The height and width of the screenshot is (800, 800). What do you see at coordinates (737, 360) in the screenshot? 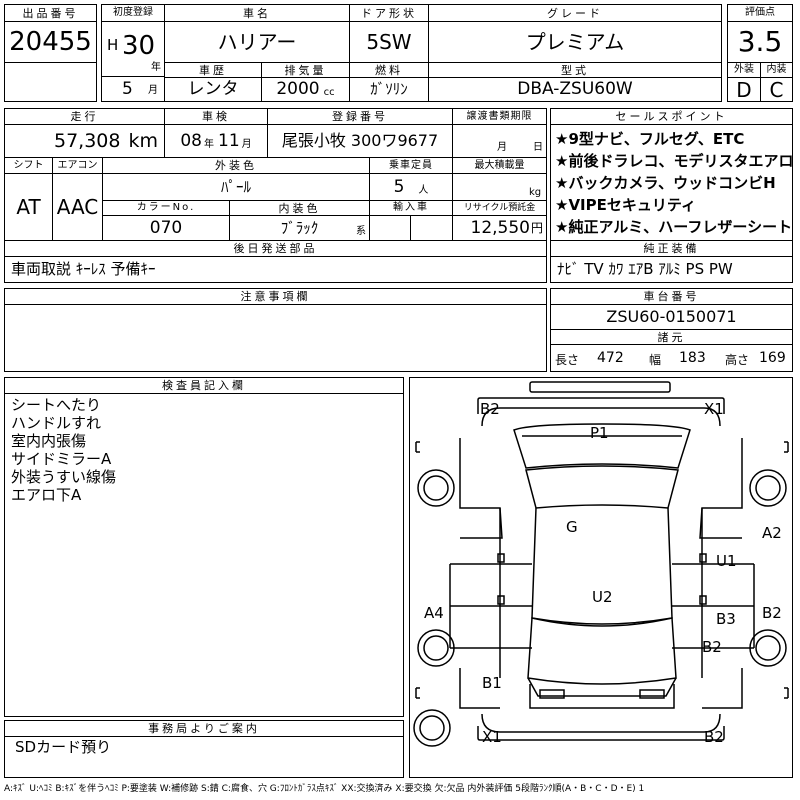
I see `height-label: 高さ` at bounding box center [737, 360].